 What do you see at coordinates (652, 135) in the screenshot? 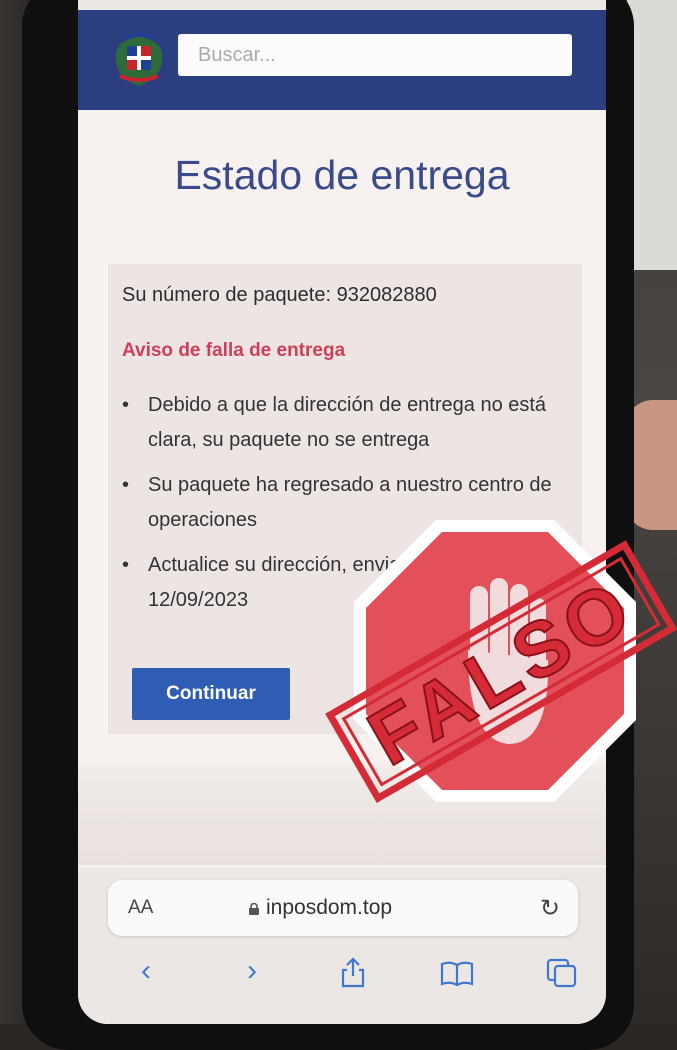
I see `background-monitor` at bounding box center [652, 135].